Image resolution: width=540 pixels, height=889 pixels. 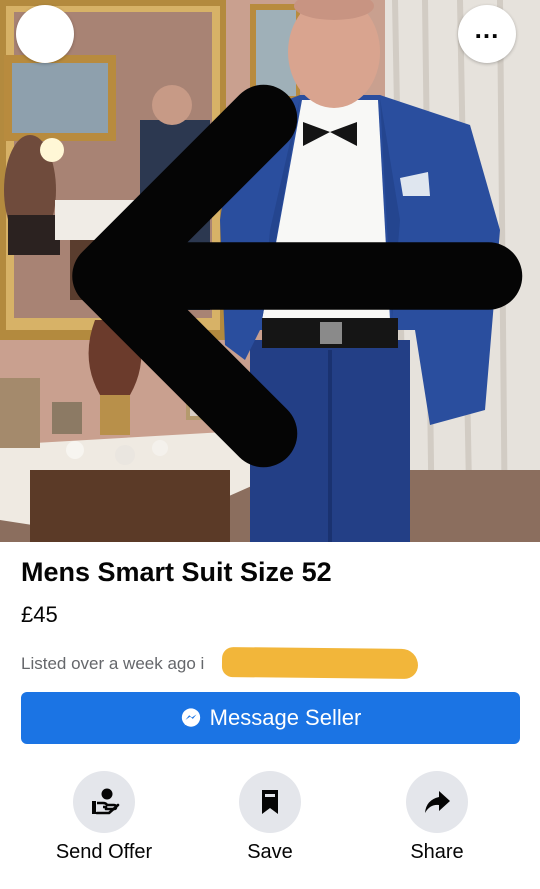 What do you see at coordinates (437, 852) in the screenshot?
I see `share-label: Share` at bounding box center [437, 852].